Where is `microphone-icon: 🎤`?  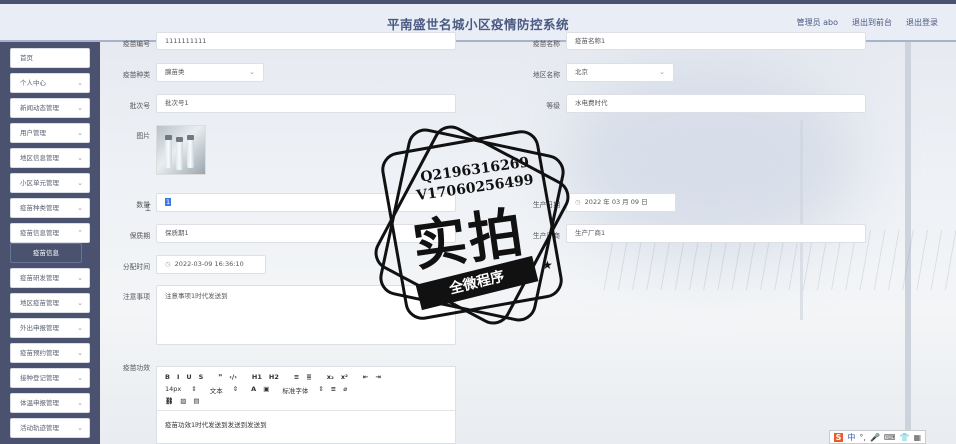
microphone-icon: 🎤 is located at coordinates (875, 437).